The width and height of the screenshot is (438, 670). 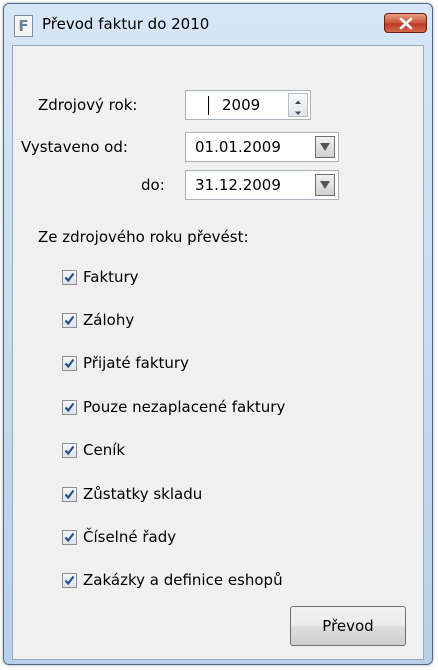 I want to click on issued-from-value: 01.01.2009, so click(x=238, y=147).